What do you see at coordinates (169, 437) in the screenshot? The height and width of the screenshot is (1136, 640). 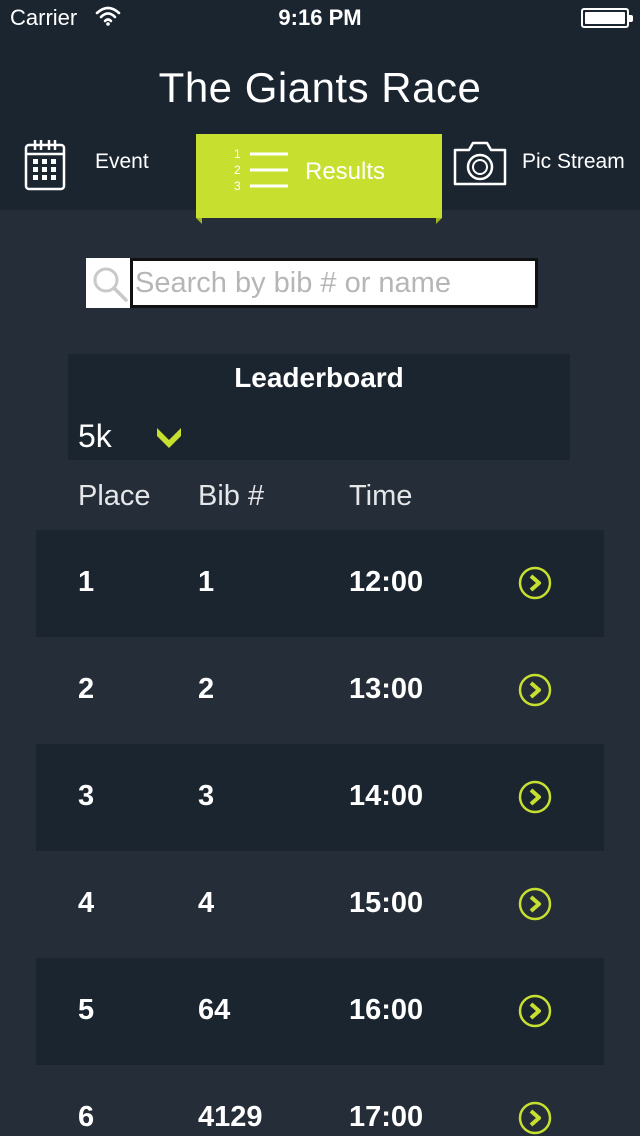 I see `chevron-down-icon` at bounding box center [169, 437].